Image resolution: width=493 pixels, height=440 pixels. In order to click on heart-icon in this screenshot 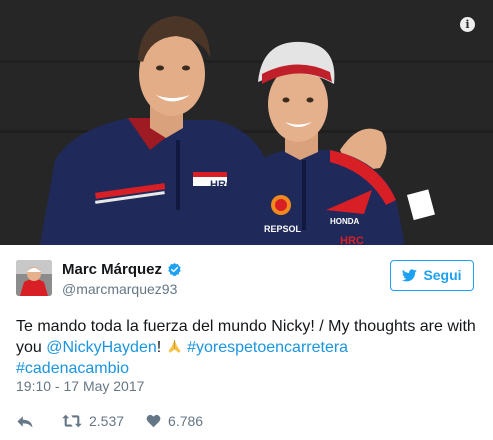, I will do `click(153, 421)`.